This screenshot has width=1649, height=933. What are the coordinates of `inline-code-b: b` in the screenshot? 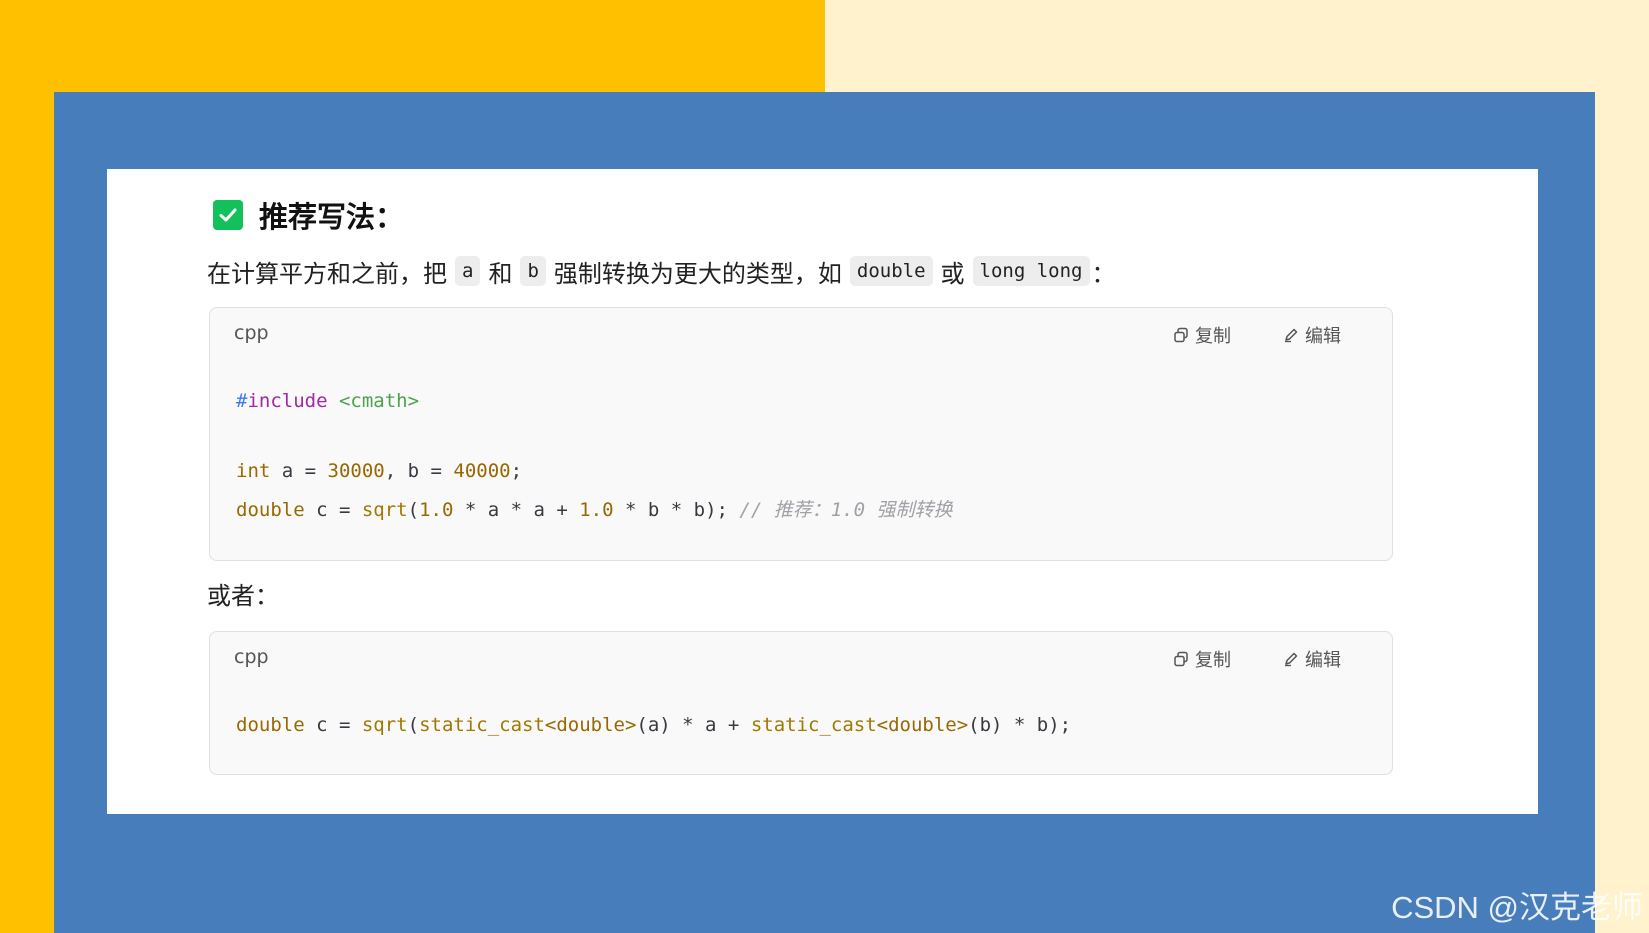 It's located at (533, 271).